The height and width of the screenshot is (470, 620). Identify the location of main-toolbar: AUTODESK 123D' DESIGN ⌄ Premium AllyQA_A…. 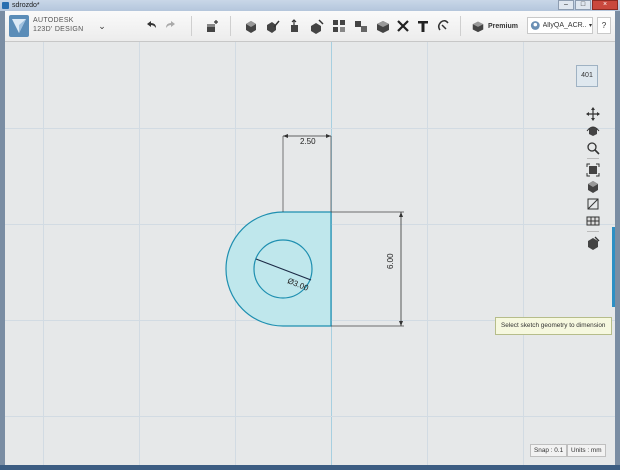
(310, 26).